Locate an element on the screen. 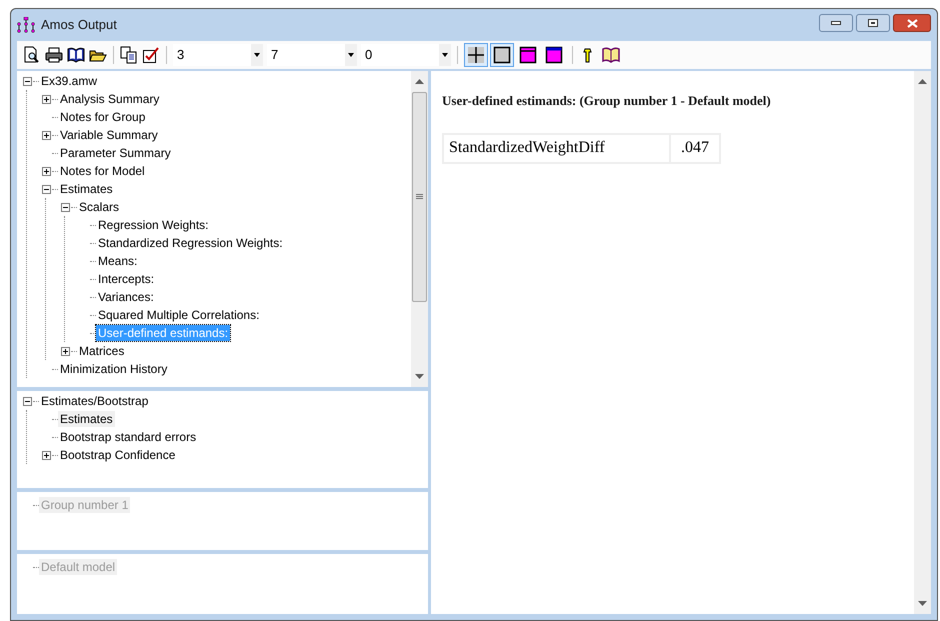  tree-item: Analysis Summary is located at coordinates (110, 99).